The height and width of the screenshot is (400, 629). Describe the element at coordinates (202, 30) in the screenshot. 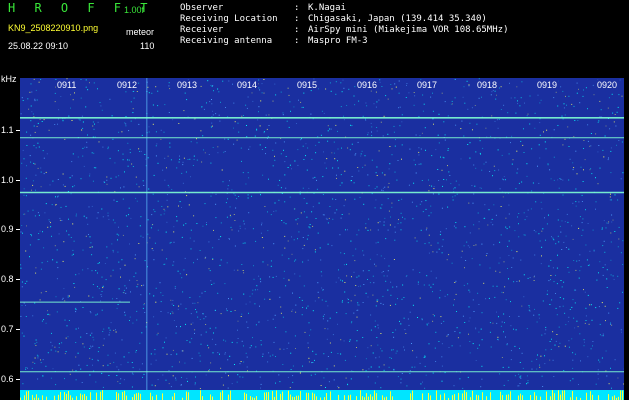

I see `receiver-label: Receiver` at that location.